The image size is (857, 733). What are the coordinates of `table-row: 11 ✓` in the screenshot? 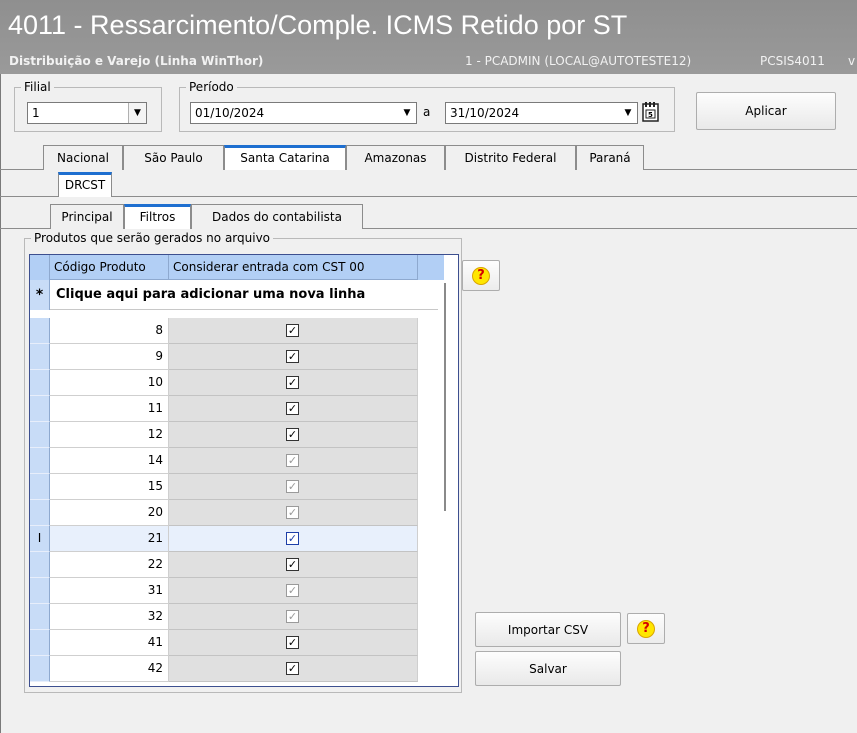 It's located at (237, 409).